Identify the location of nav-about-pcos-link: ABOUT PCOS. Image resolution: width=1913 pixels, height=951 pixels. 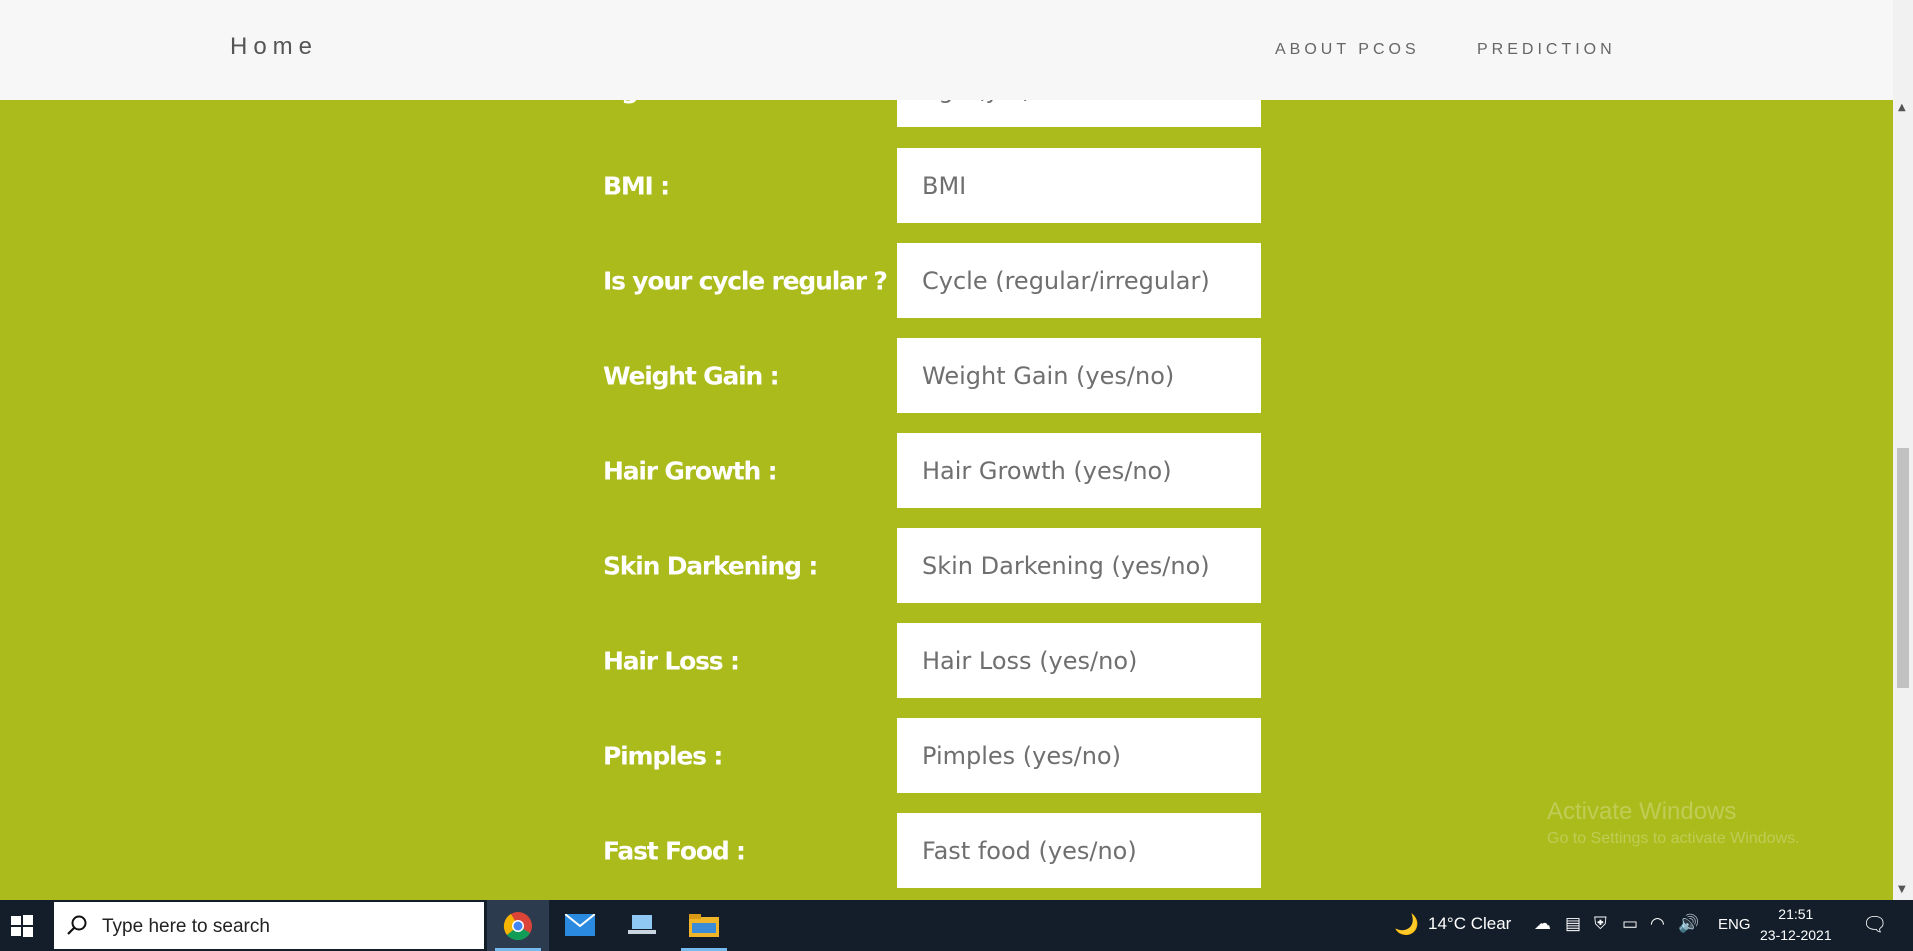
(1347, 50).